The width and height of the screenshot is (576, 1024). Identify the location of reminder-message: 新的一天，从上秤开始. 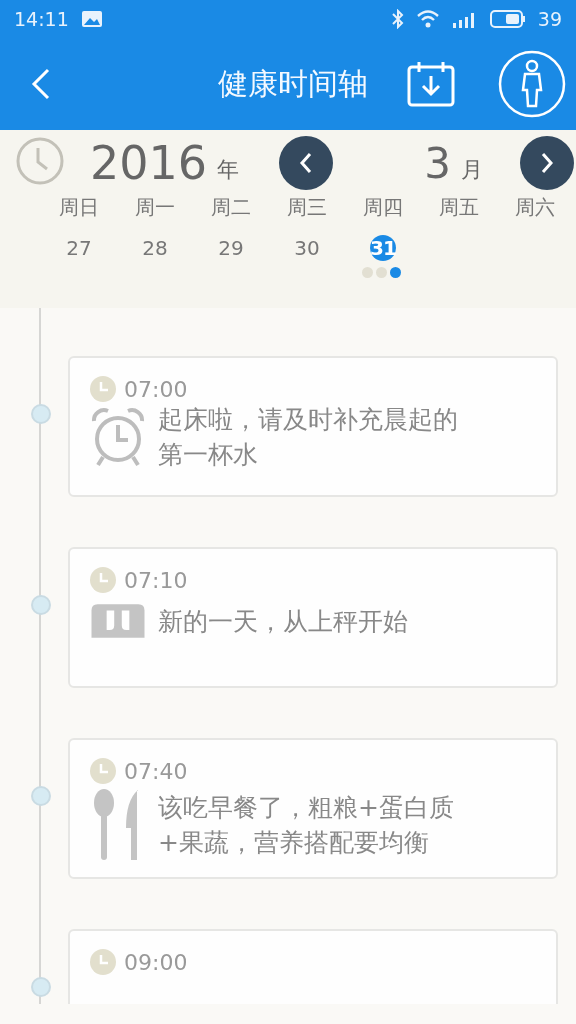
(283, 621).